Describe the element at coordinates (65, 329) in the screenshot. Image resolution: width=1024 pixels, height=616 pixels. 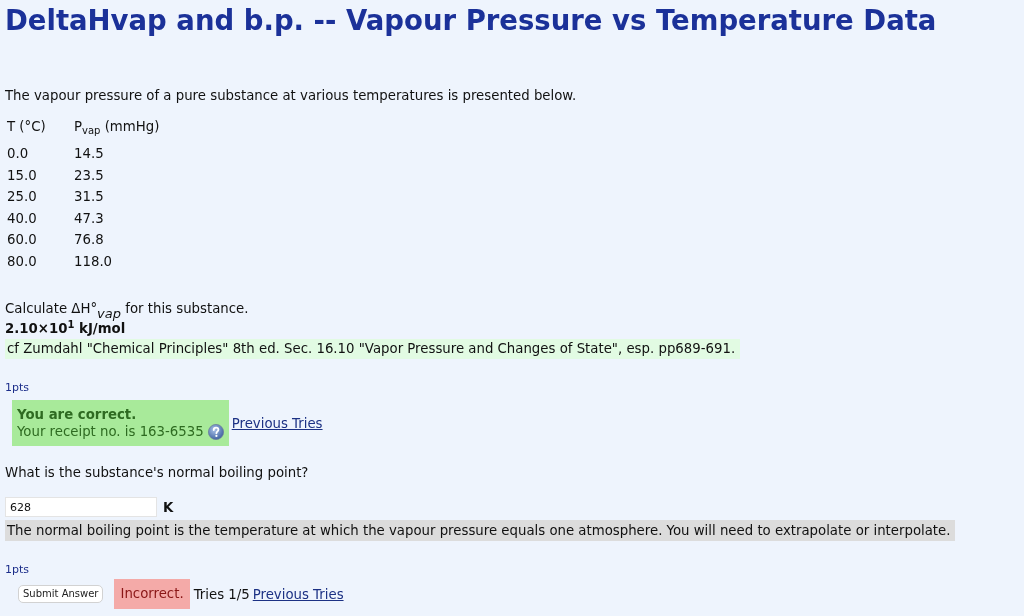
I see `answer-text: 2.10×10$^{1}$ kJ/mol` at that location.